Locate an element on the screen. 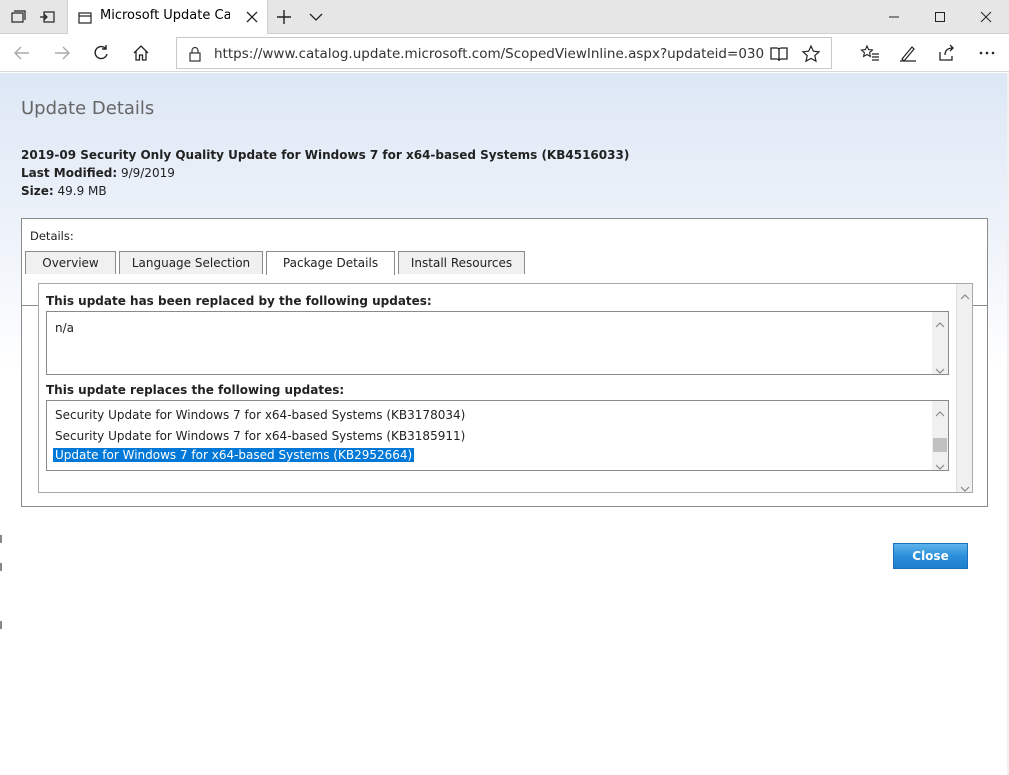  tab-title: Microsoft Update Catalog is located at coordinates (165, 15).